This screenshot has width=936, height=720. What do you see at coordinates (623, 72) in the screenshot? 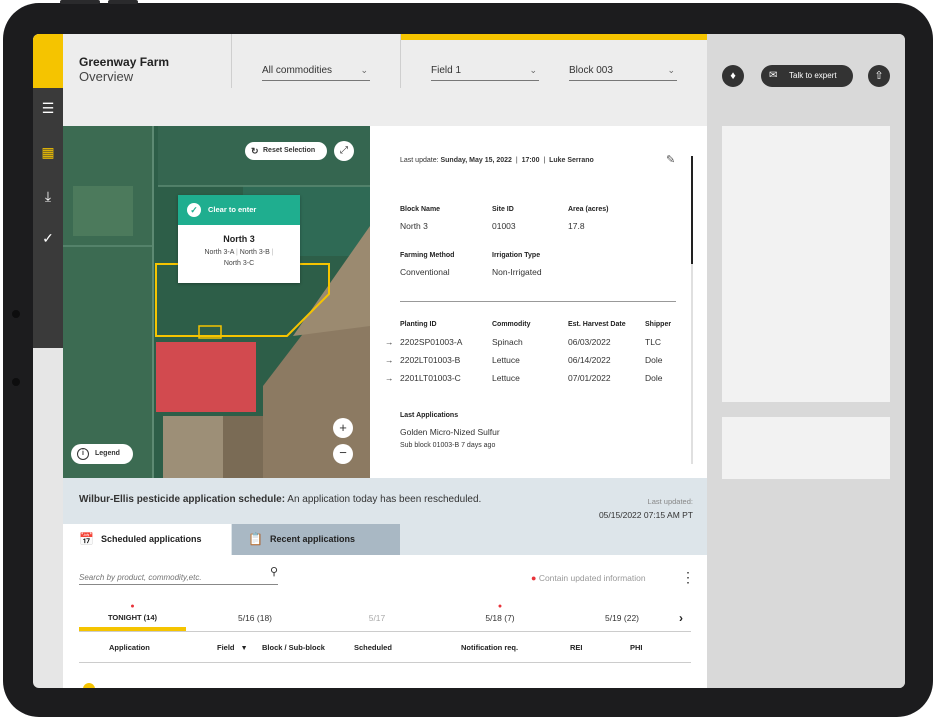
I see `block-select: Block 003 ⌄` at bounding box center [623, 72].